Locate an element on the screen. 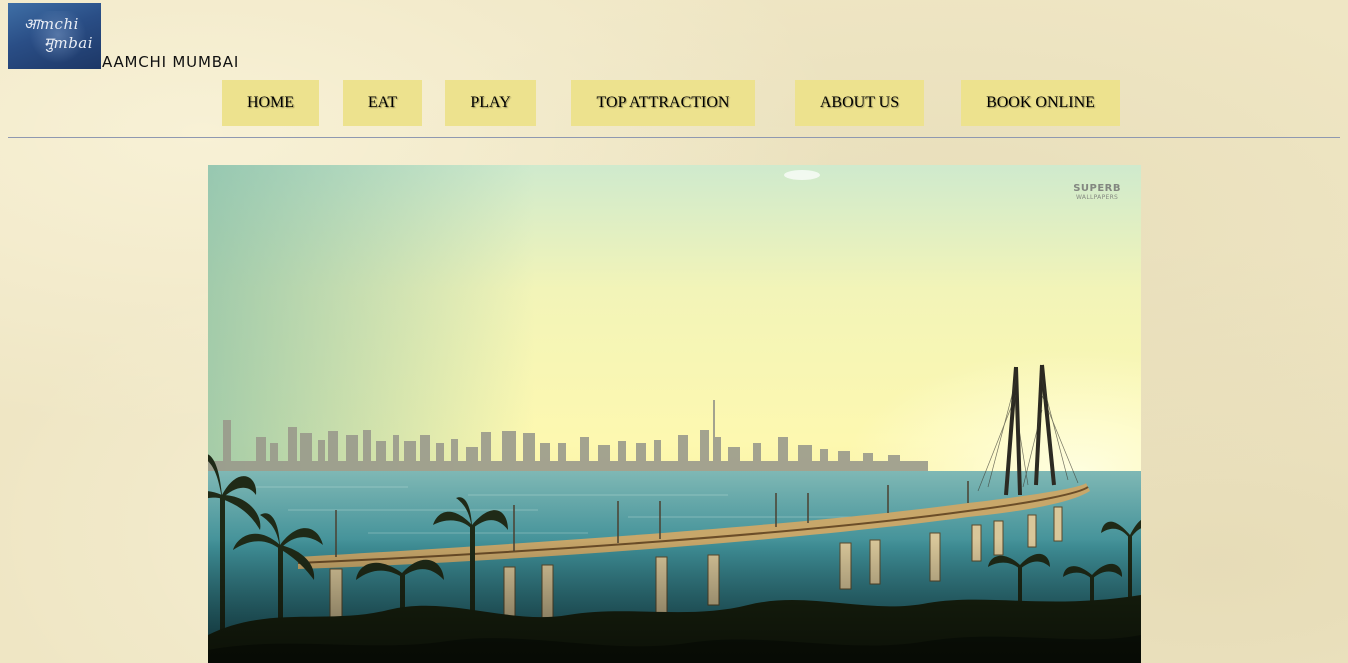 Image resolution: width=1348 pixels, height=663 pixels. logo-line-2: मुmbai is located at coordinates (69, 43).